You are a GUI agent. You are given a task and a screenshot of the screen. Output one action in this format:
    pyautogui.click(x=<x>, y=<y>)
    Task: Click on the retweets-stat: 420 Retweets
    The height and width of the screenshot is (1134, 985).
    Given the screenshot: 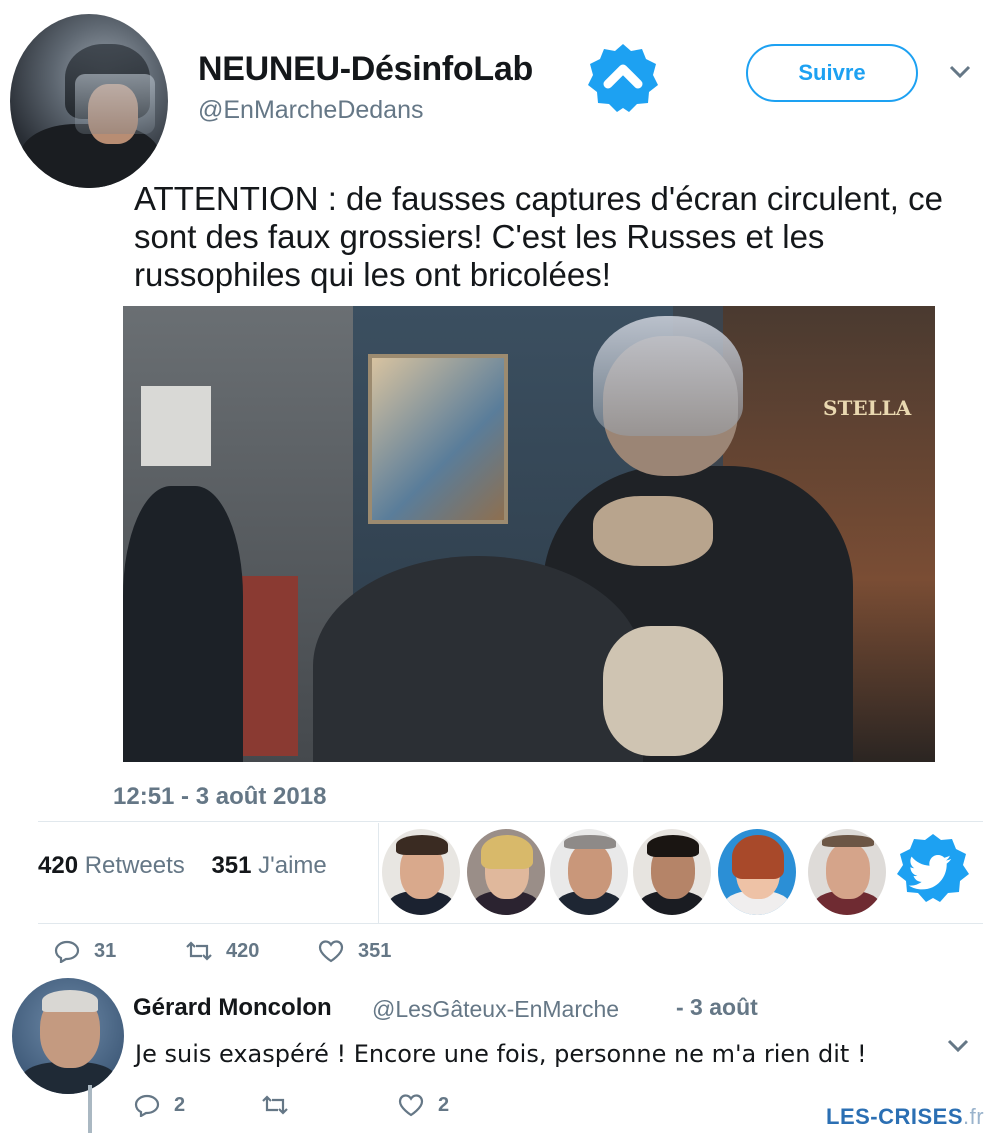 What is the action you would take?
    pyautogui.click(x=111, y=865)
    